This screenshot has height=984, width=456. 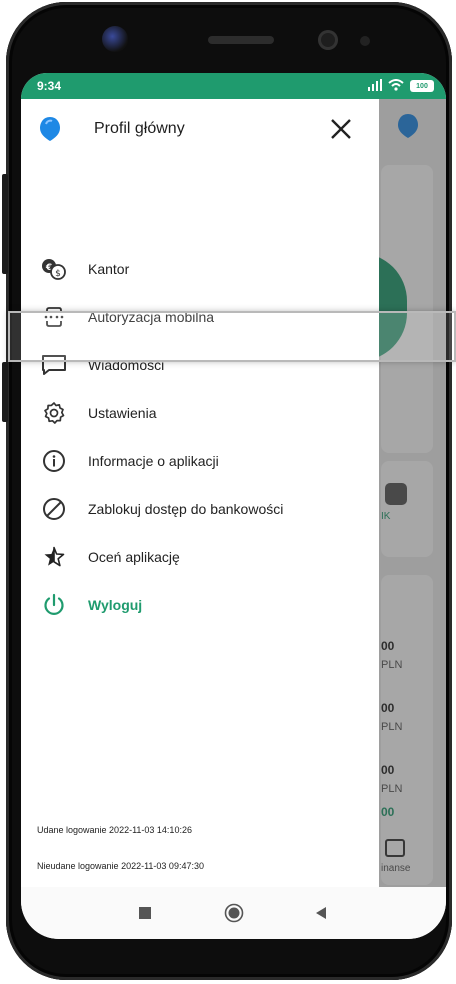 I want to click on menu-item-label: Oceń aplikację, so click(x=134, y=557).